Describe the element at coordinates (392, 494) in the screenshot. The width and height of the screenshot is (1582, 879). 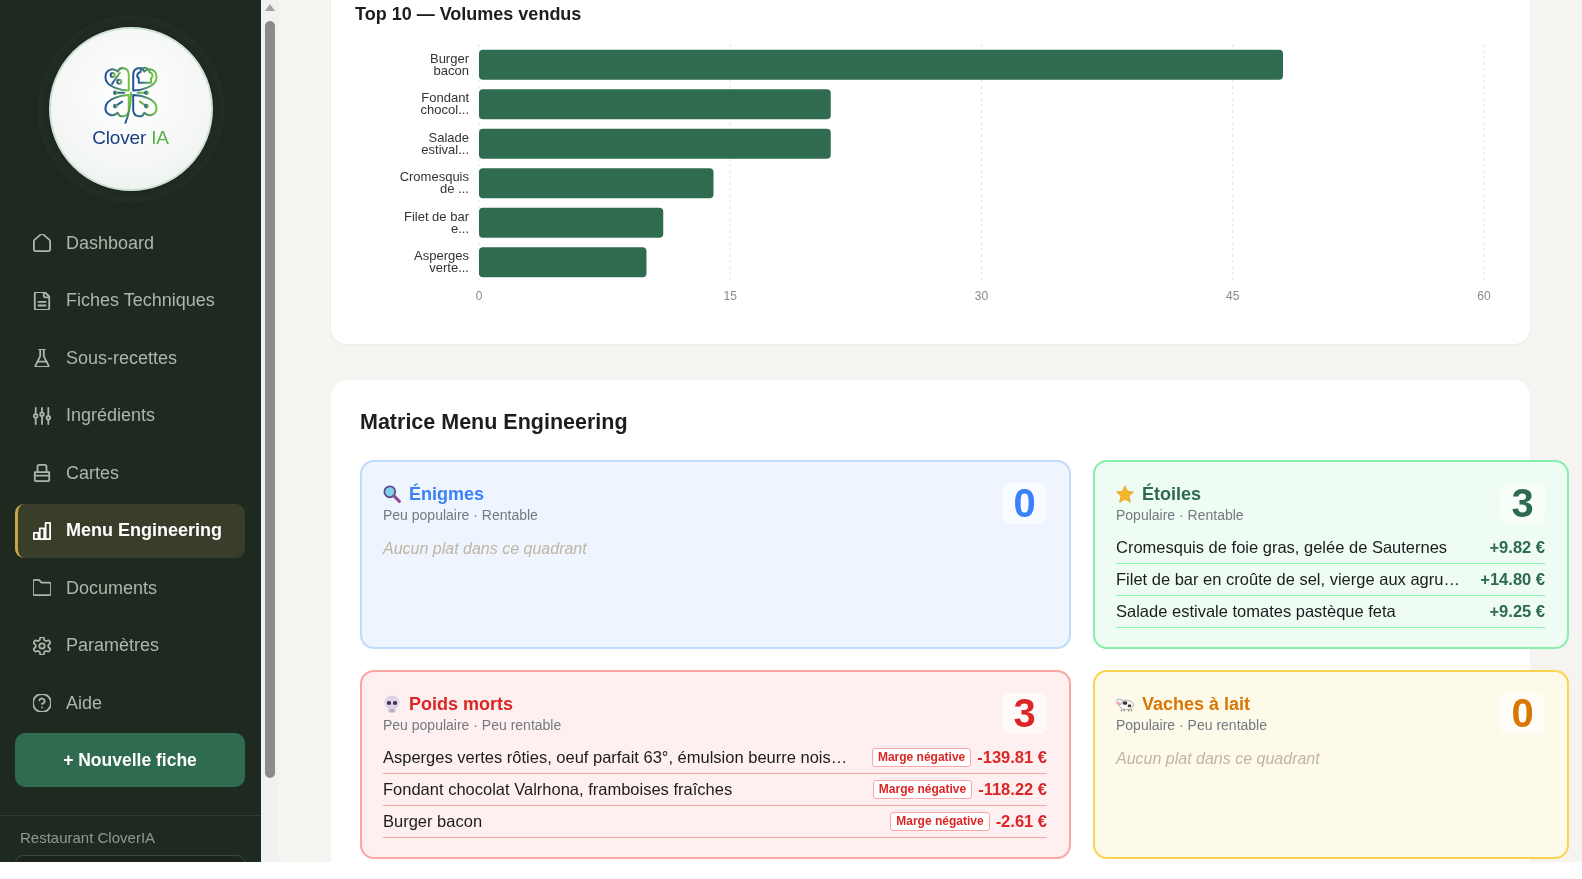
I see `magnifier-icon` at that location.